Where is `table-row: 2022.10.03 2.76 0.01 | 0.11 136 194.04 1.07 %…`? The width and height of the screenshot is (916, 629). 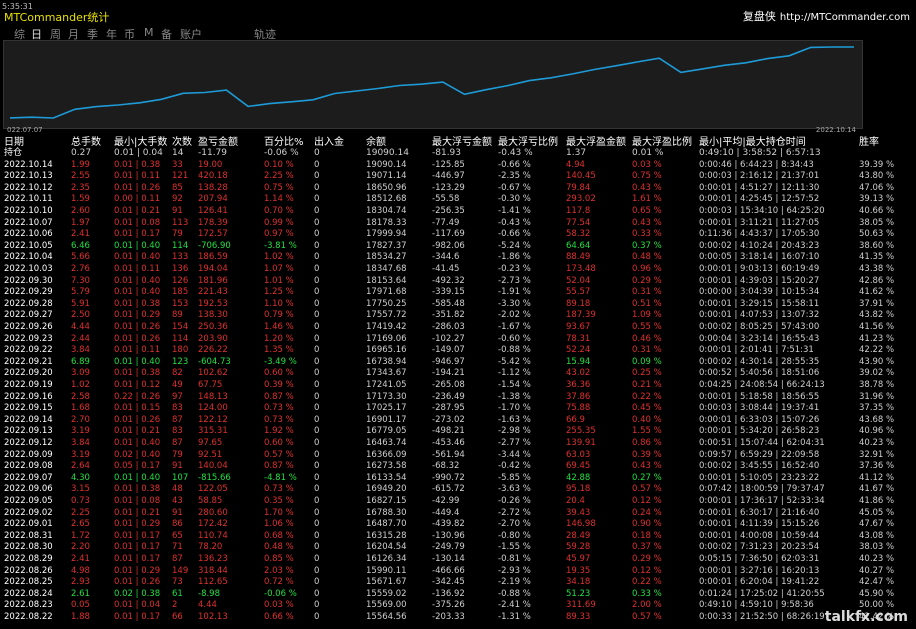 table-row: 2022.10.03 2.76 0.01 | 0.11 136 194.04 1.07 %… is located at coordinates (458, 269).